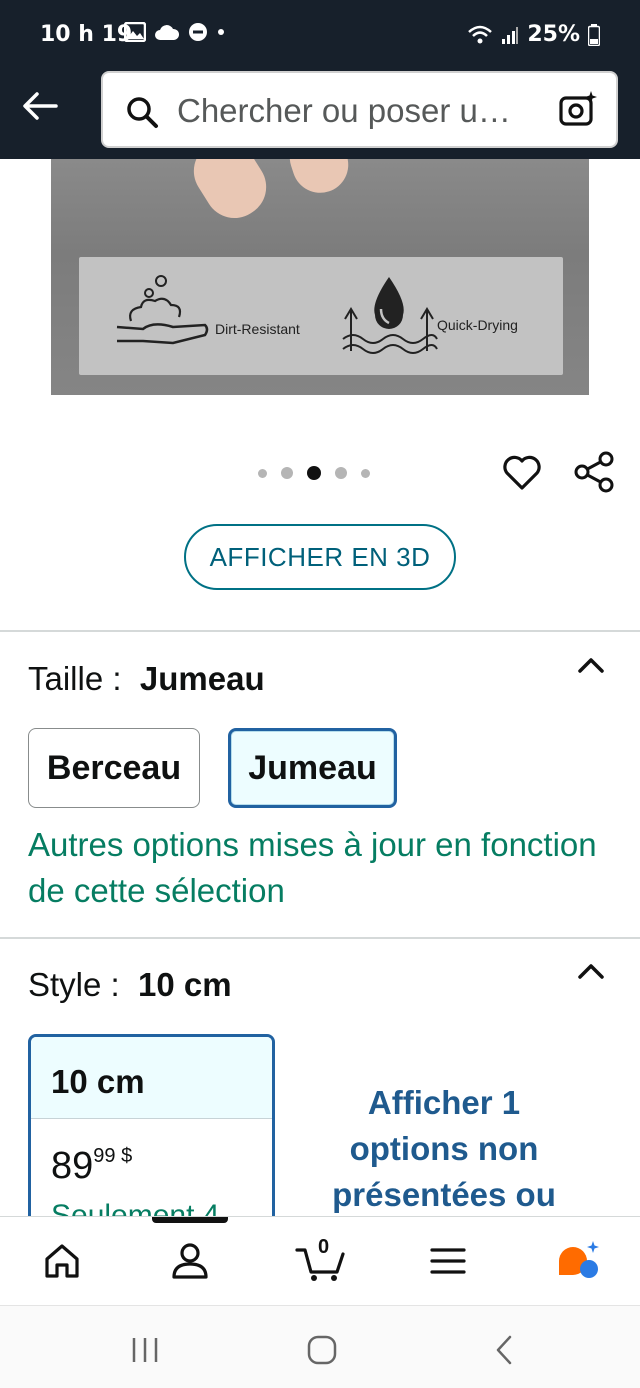 The height and width of the screenshot is (1388, 640). I want to click on active-tab-indicator, so click(190, 1220).